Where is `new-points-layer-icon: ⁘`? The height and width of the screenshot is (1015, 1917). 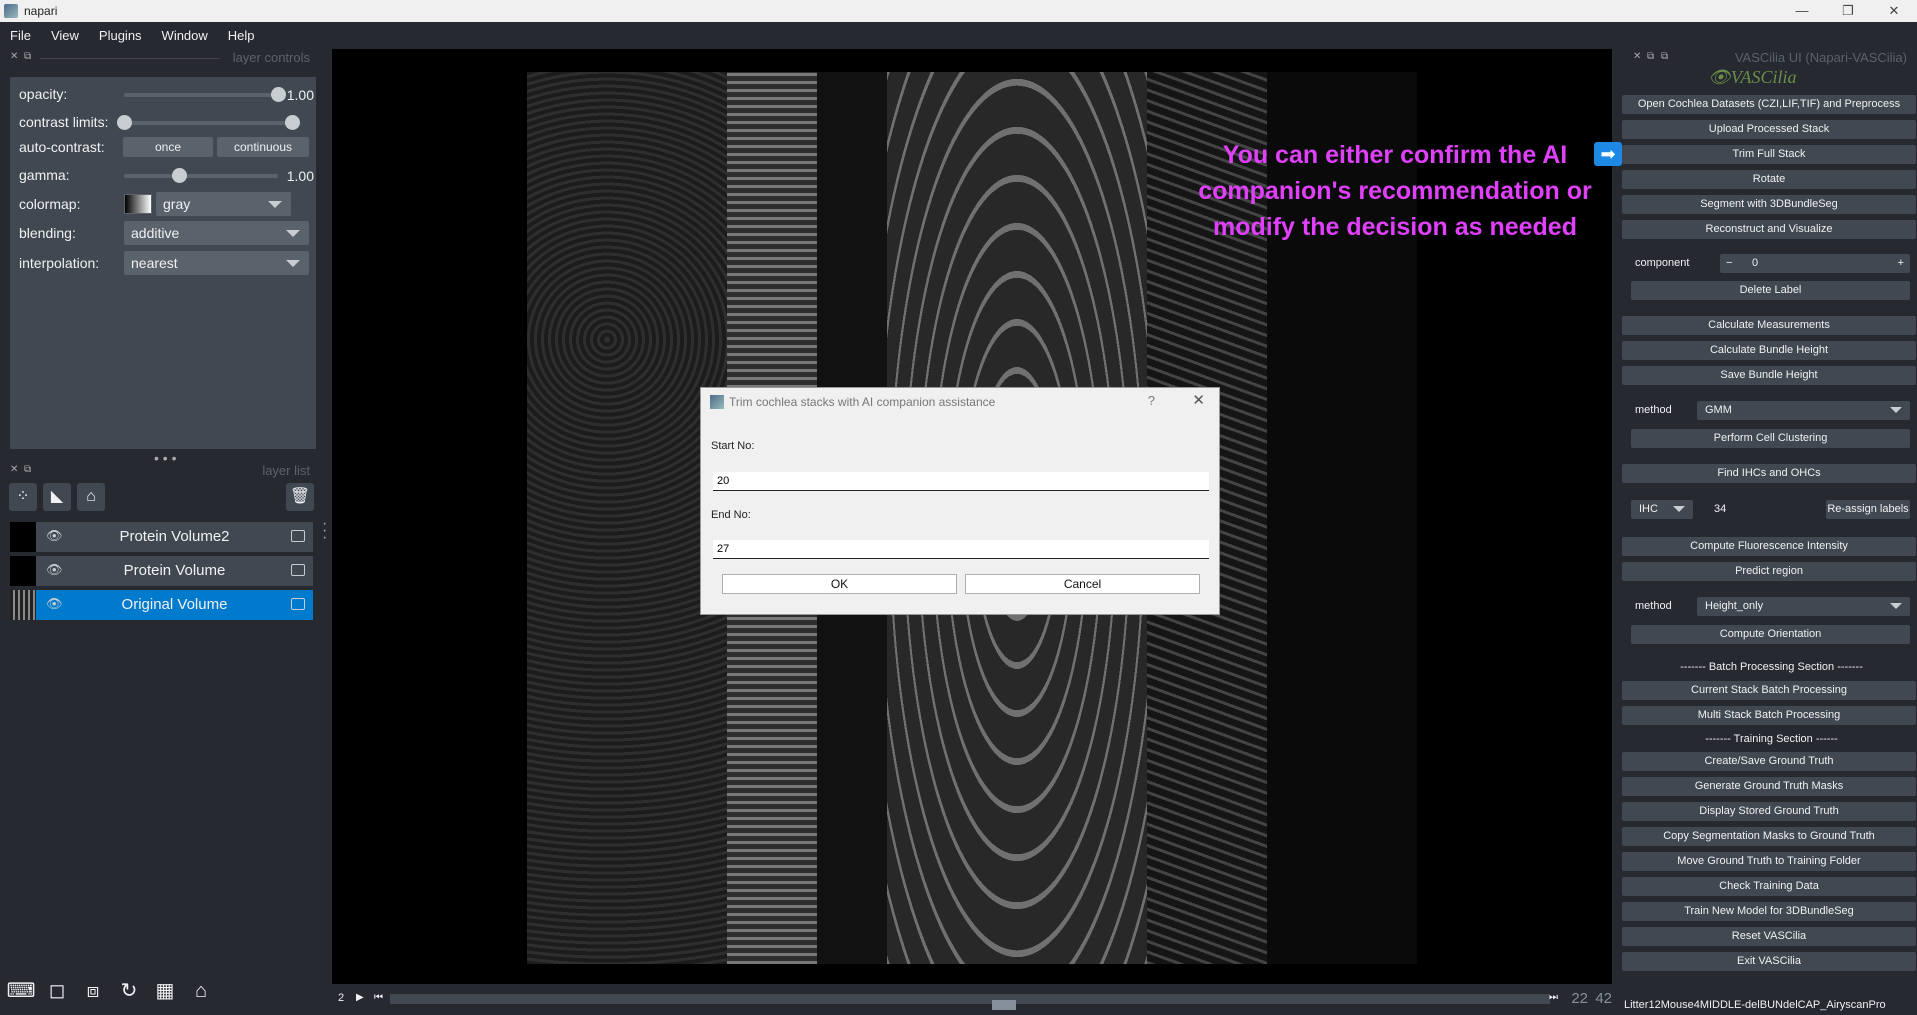 new-points-layer-icon: ⁘ is located at coordinates (23, 497).